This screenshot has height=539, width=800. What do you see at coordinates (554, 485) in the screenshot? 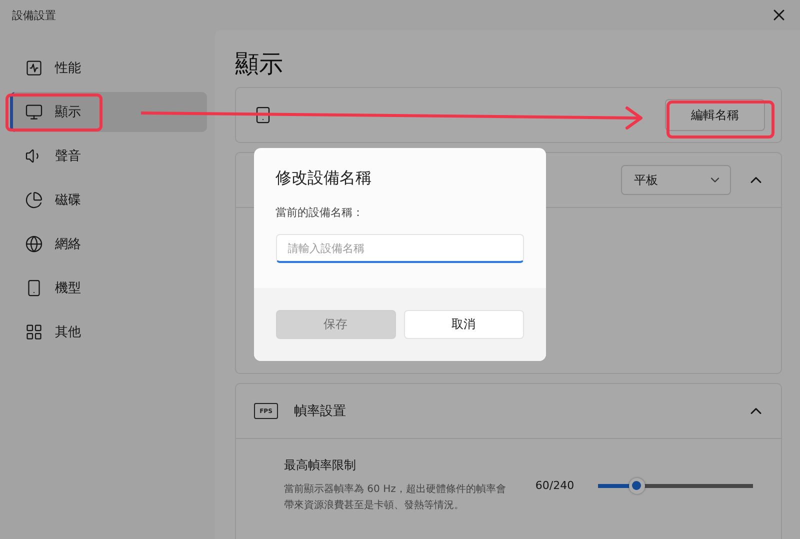
I see `slider-reading: 60/240` at bounding box center [554, 485].